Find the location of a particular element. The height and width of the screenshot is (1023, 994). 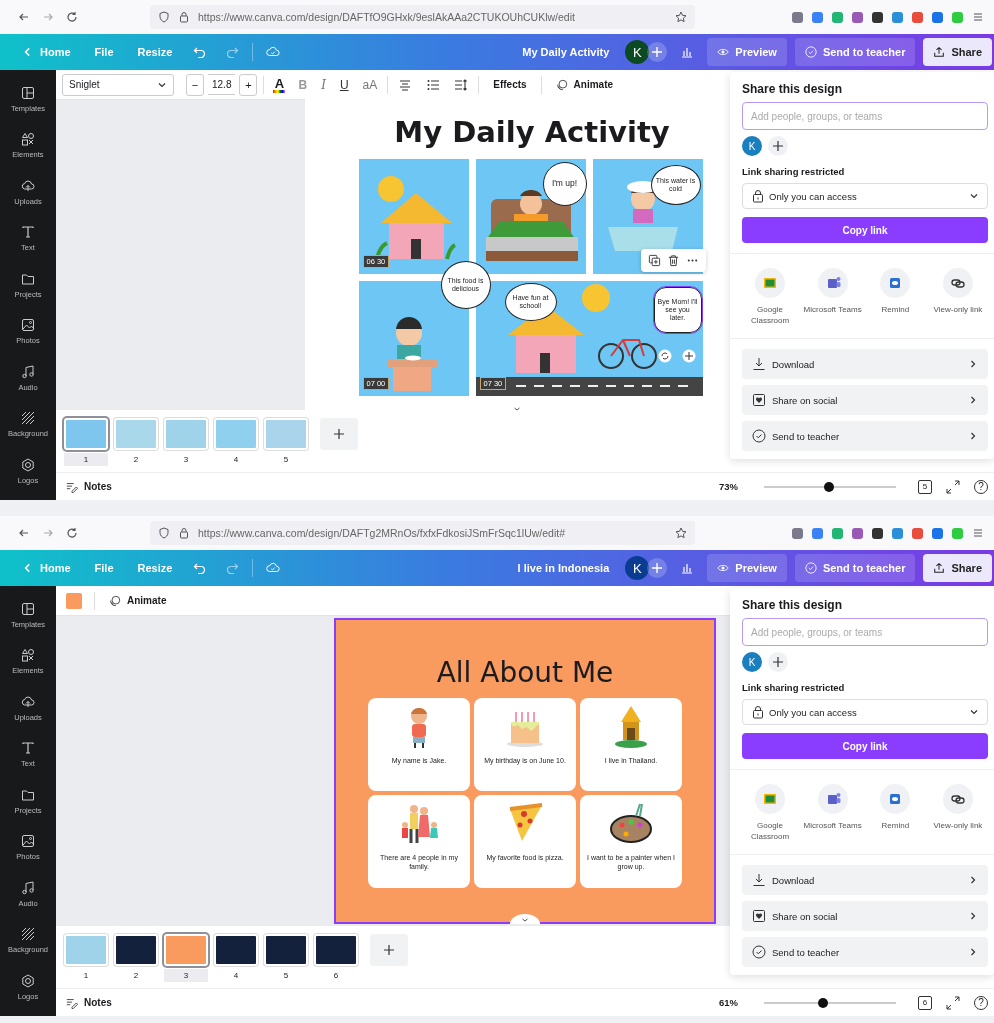

trash-icon is located at coordinates (673, 260).